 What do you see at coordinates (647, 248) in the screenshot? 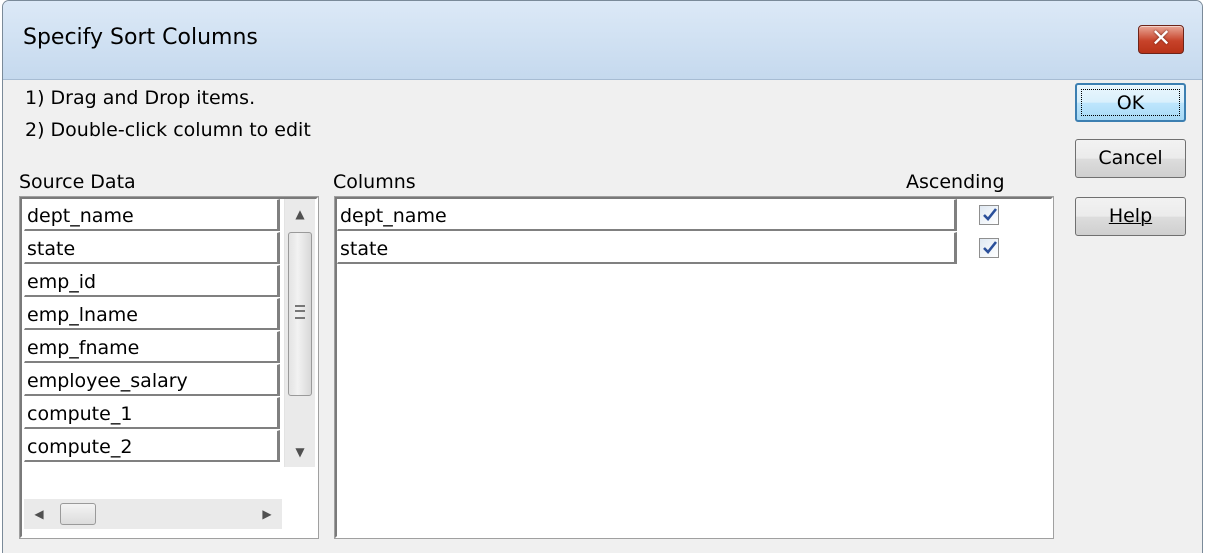
I see `column-row-state: state` at bounding box center [647, 248].